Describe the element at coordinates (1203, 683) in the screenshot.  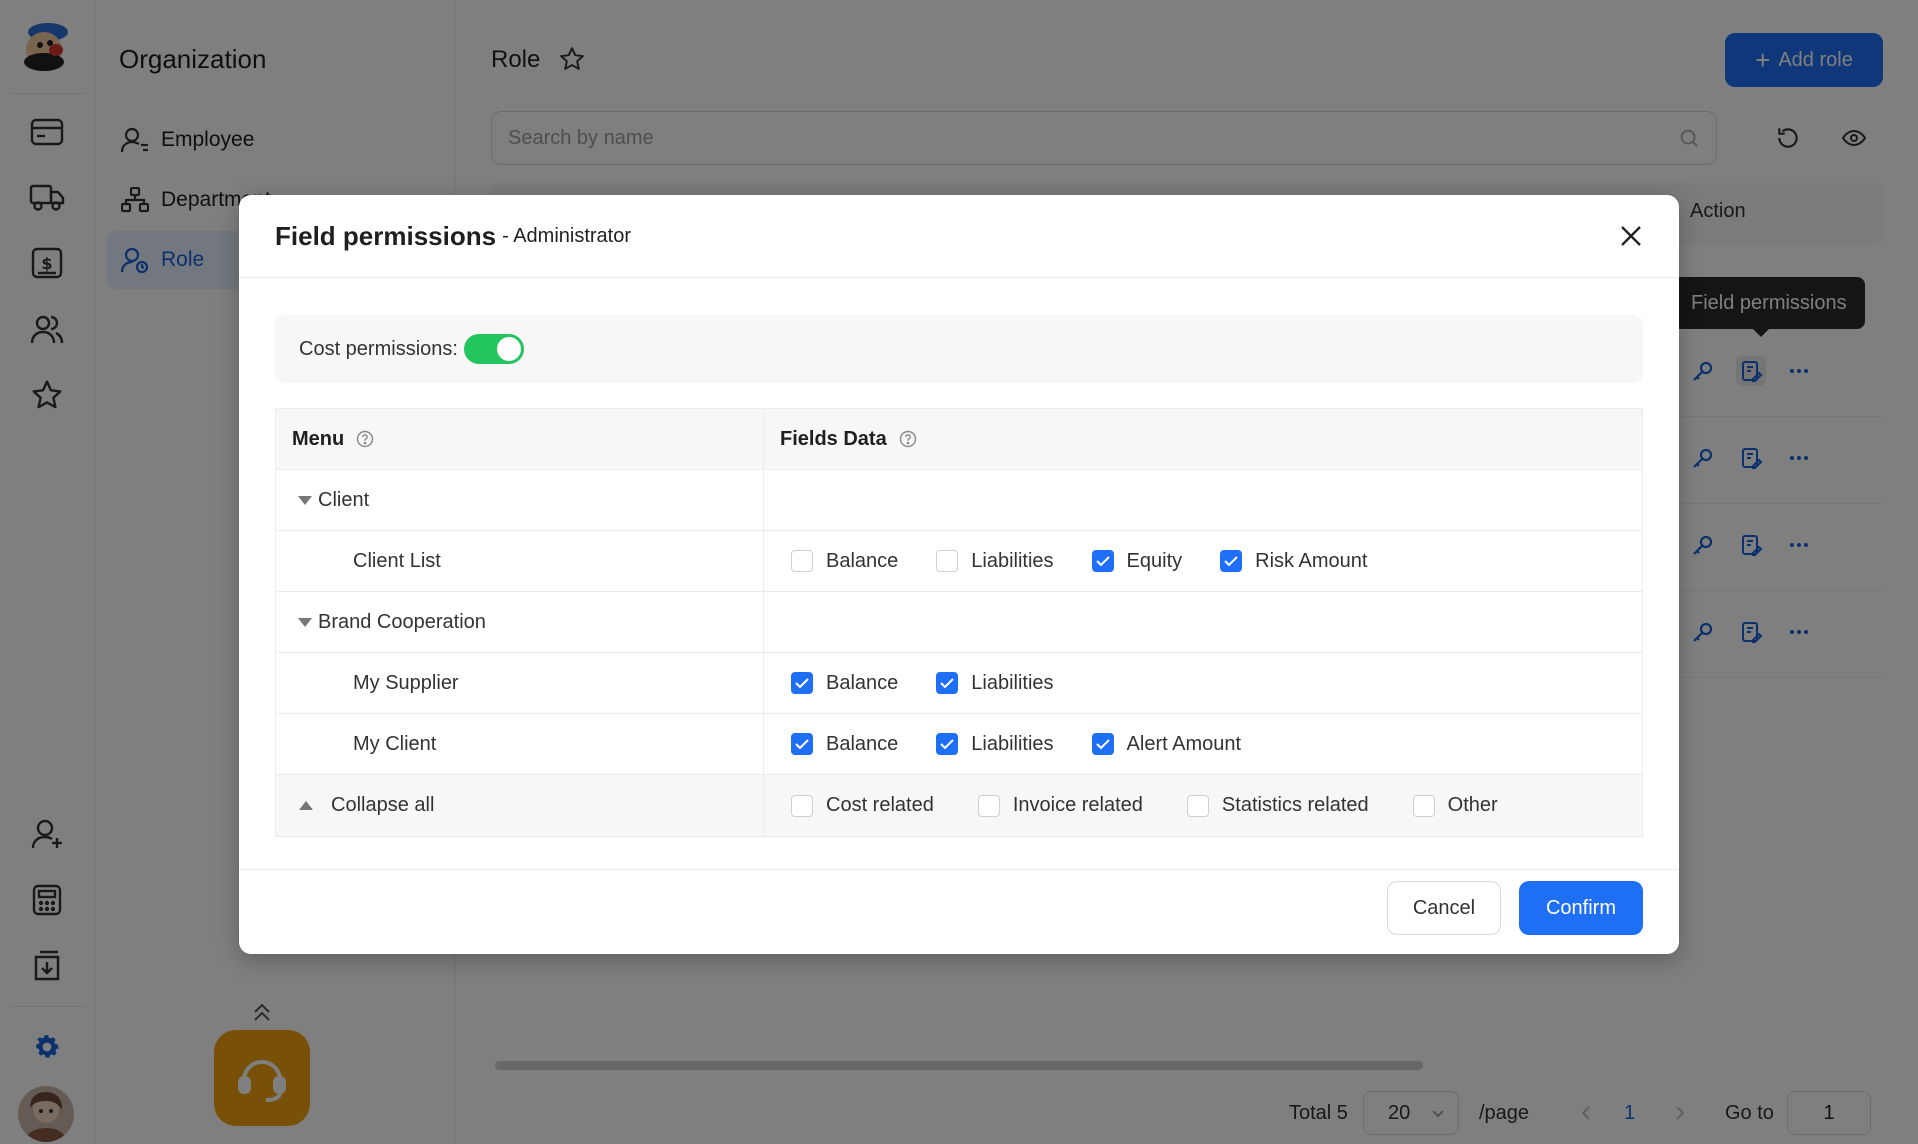
I see `my-supplier-fields: Balance Liabilities` at that location.